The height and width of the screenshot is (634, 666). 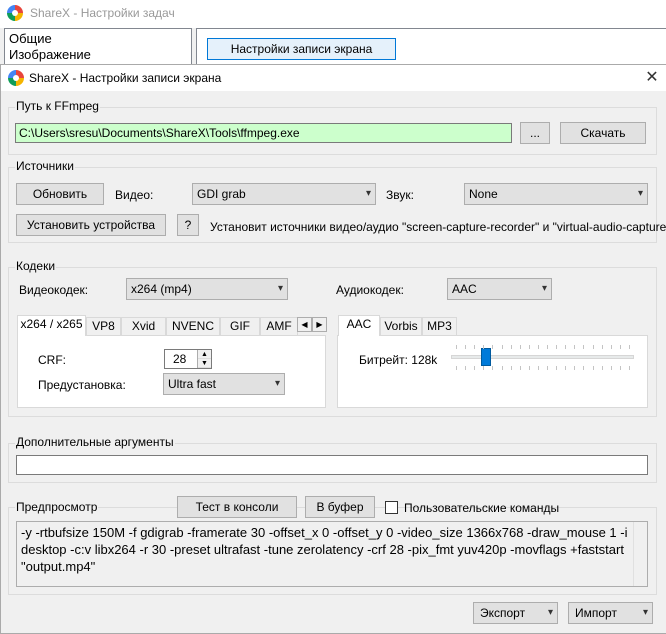 What do you see at coordinates (171, 371) in the screenshot?
I see `x264-tab-page` at bounding box center [171, 371].